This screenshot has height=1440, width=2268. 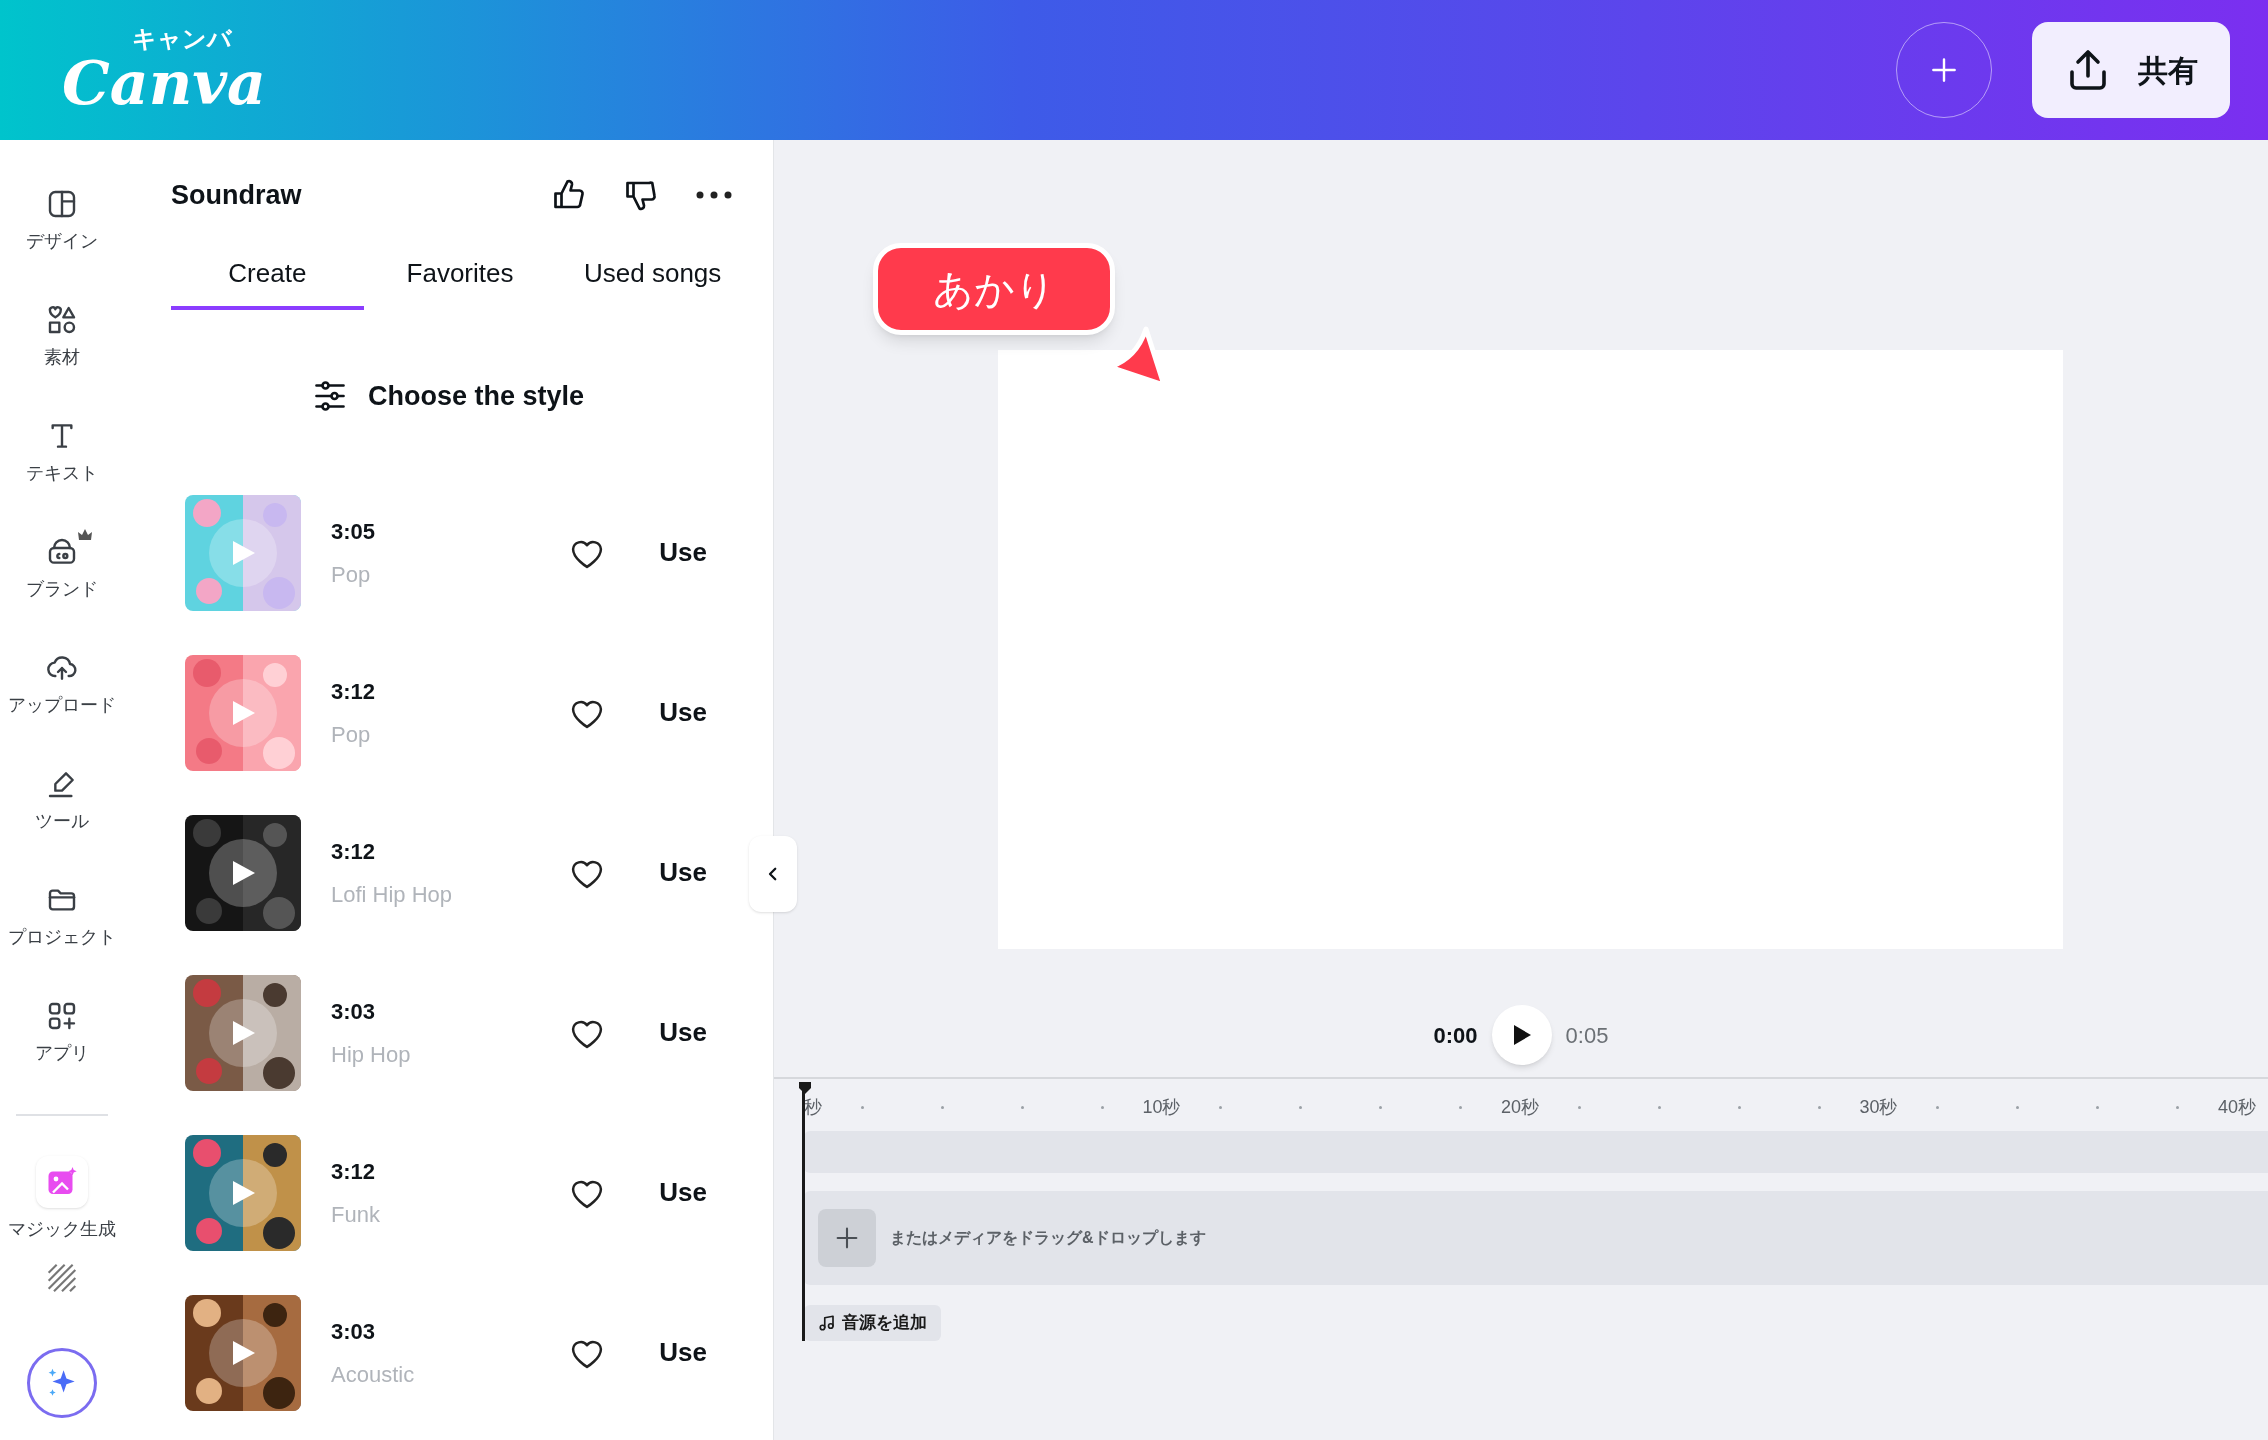 What do you see at coordinates (2236, 1107) in the screenshot?
I see `ruler-label: 40秒` at bounding box center [2236, 1107].